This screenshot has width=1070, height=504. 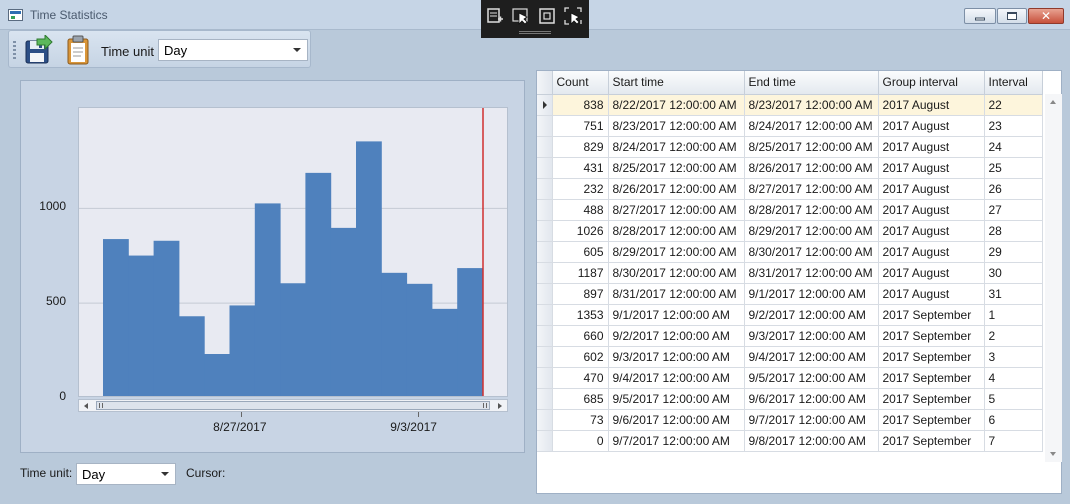 What do you see at coordinates (811, 105) in the screenshot?
I see `cell-end-time: 8/23/2017 12:00:00 AM` at bounding box center [811, 105].